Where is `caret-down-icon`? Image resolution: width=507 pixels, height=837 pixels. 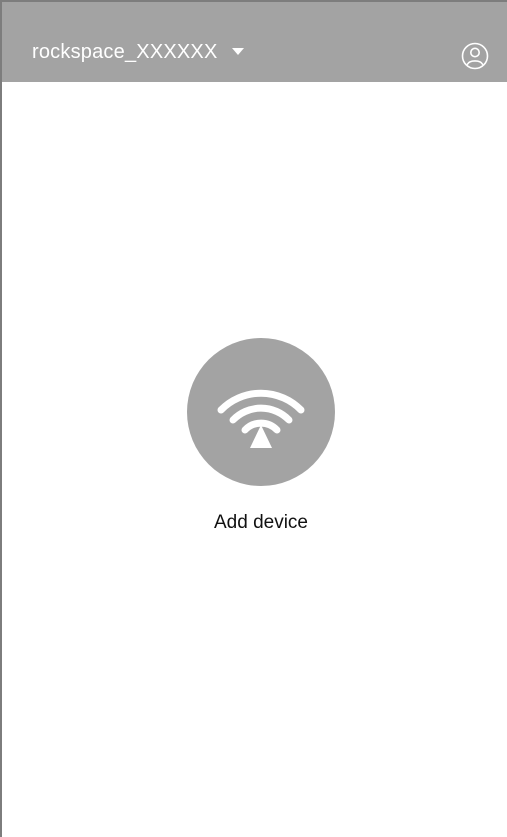
caret-down-icon is located at coordinates (237, 51).